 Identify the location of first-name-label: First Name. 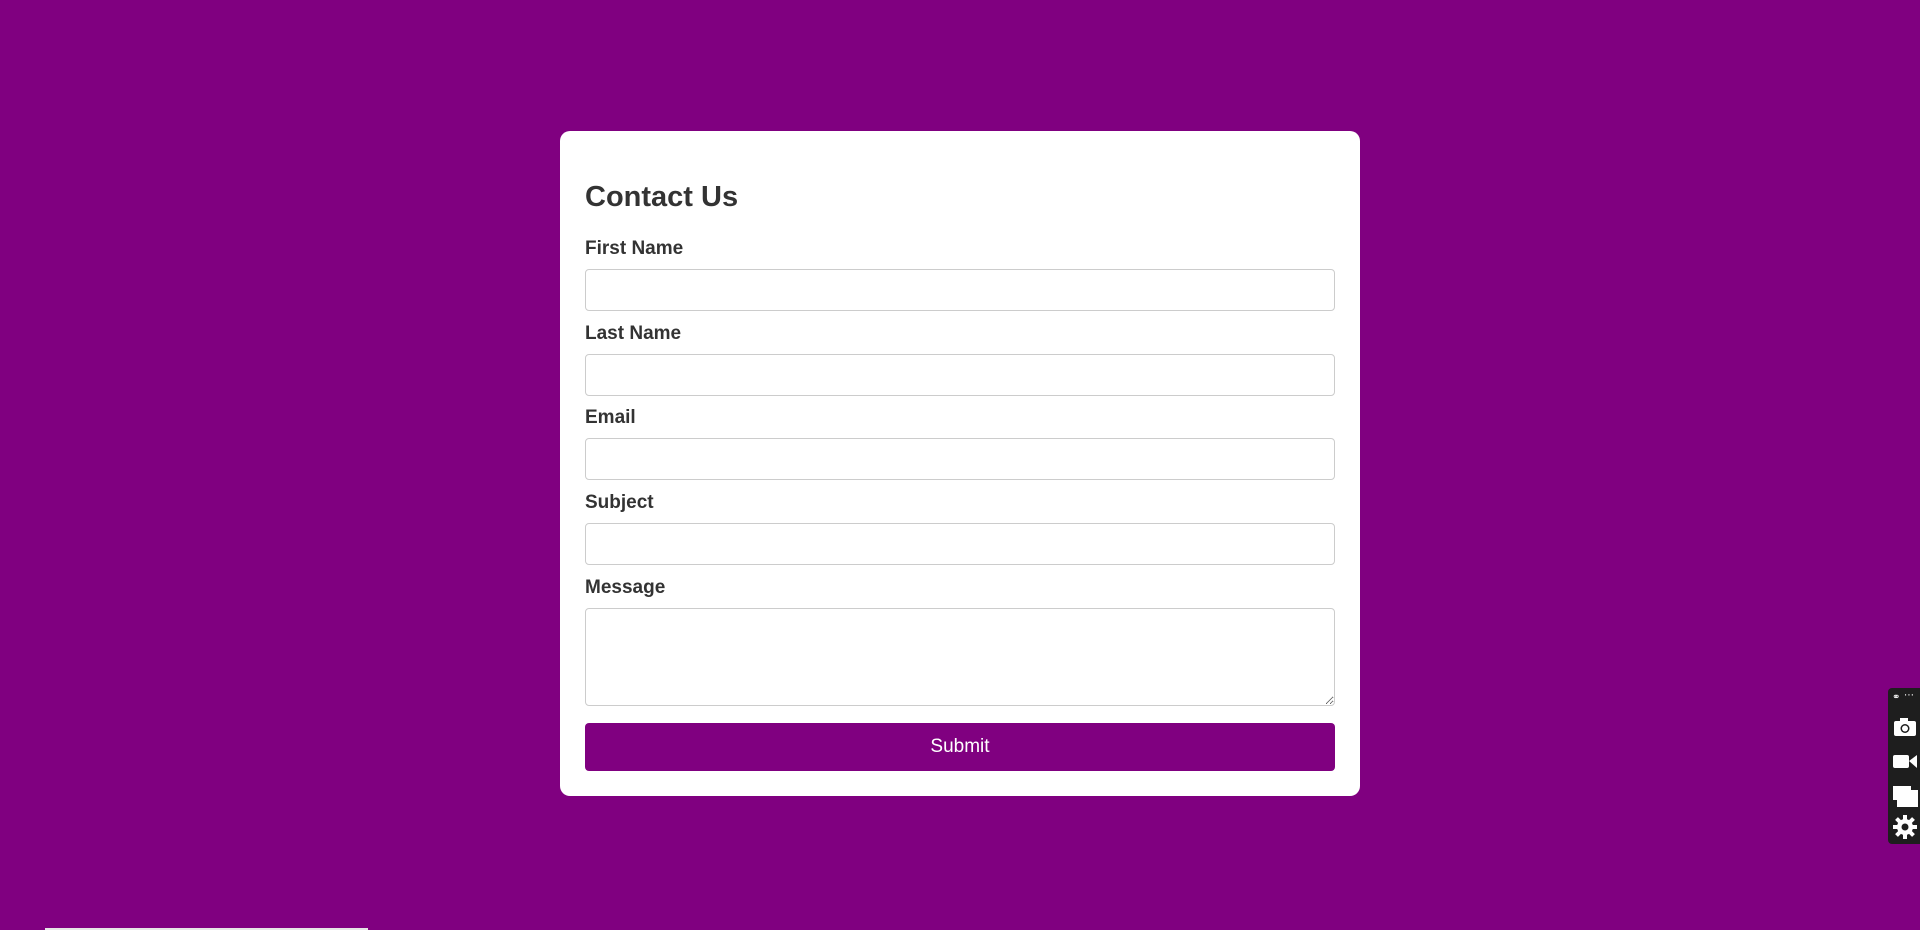
(634, 248).